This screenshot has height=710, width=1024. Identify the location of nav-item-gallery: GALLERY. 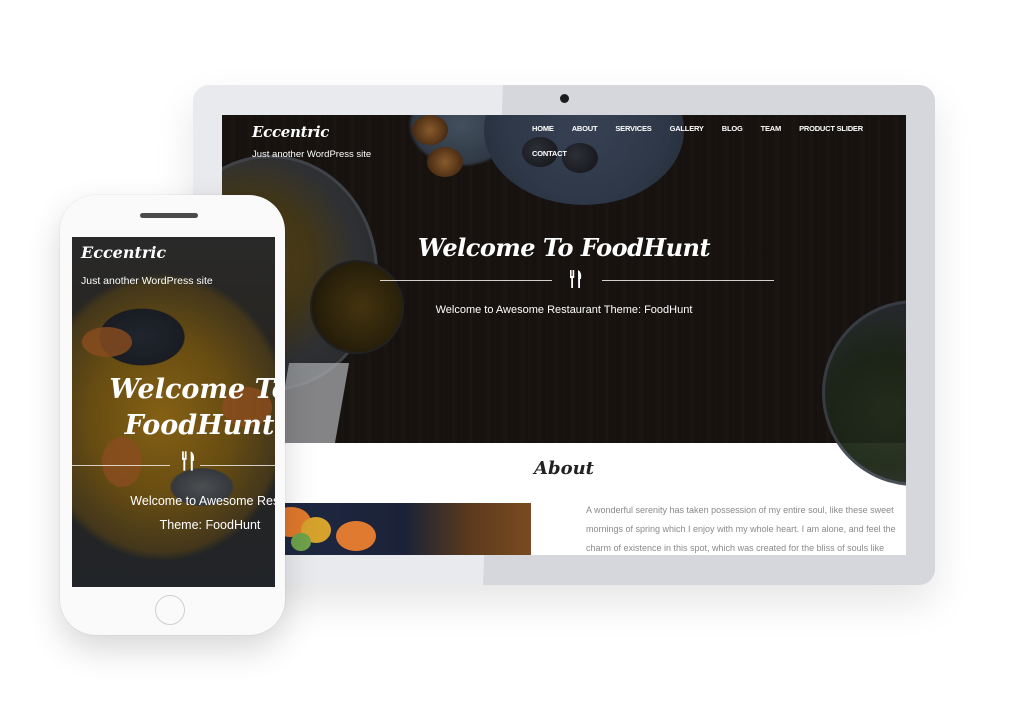
(687, 128).